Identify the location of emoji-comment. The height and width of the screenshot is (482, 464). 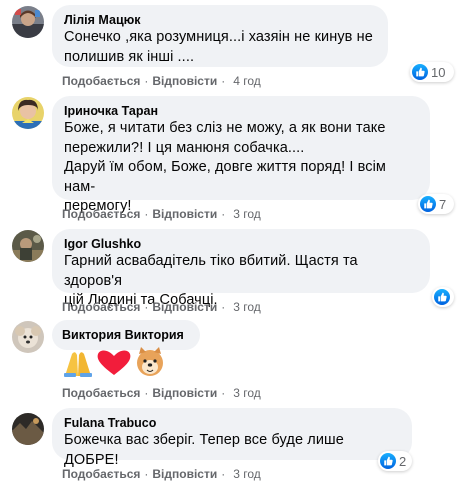
(114, 364).